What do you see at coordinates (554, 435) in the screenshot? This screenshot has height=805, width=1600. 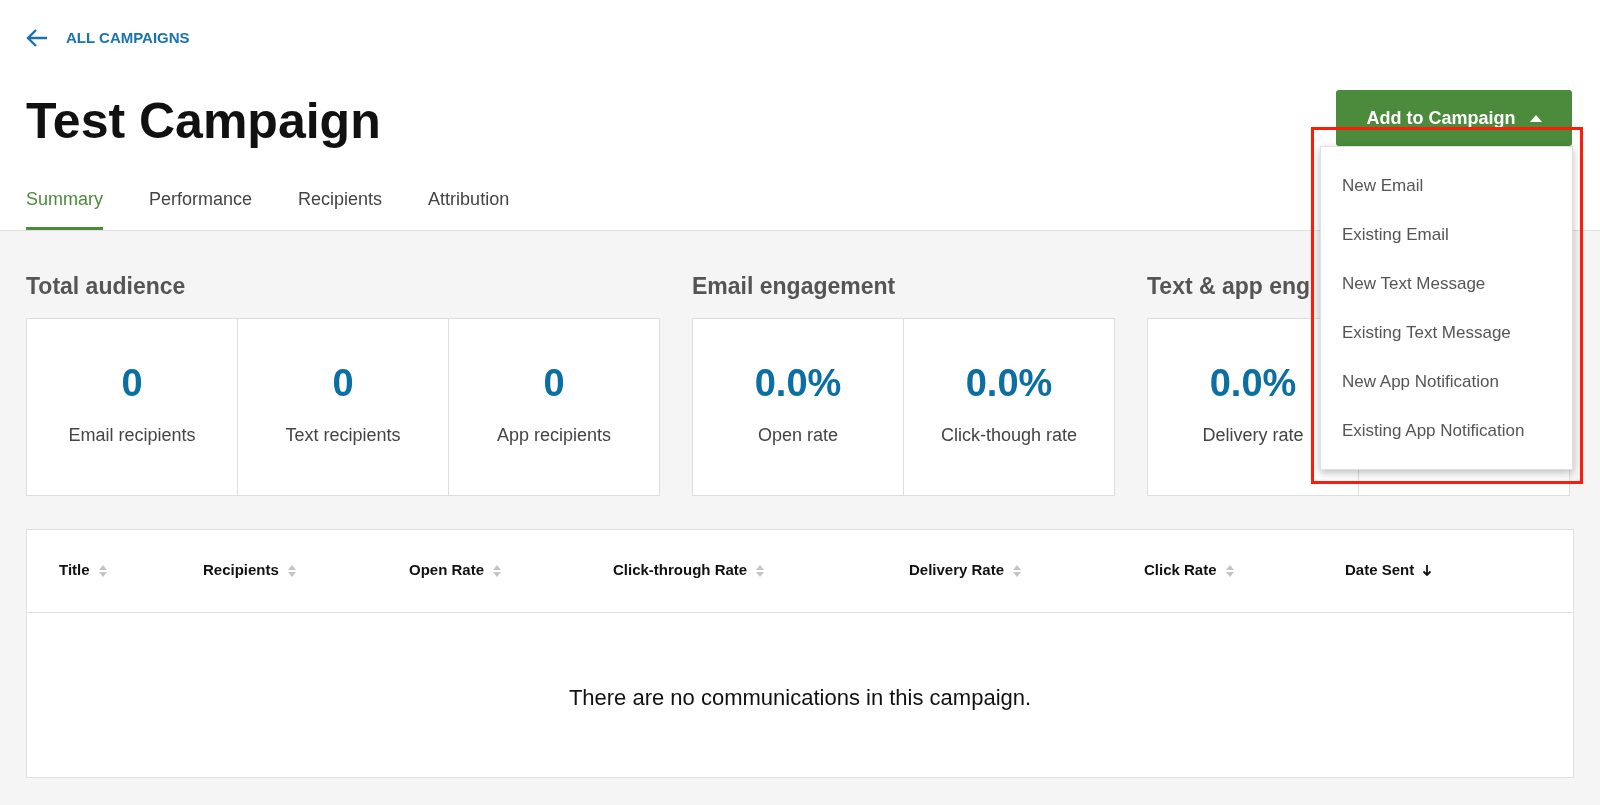 I see `stat-label: App recipients` at bounding box center [554, 435].